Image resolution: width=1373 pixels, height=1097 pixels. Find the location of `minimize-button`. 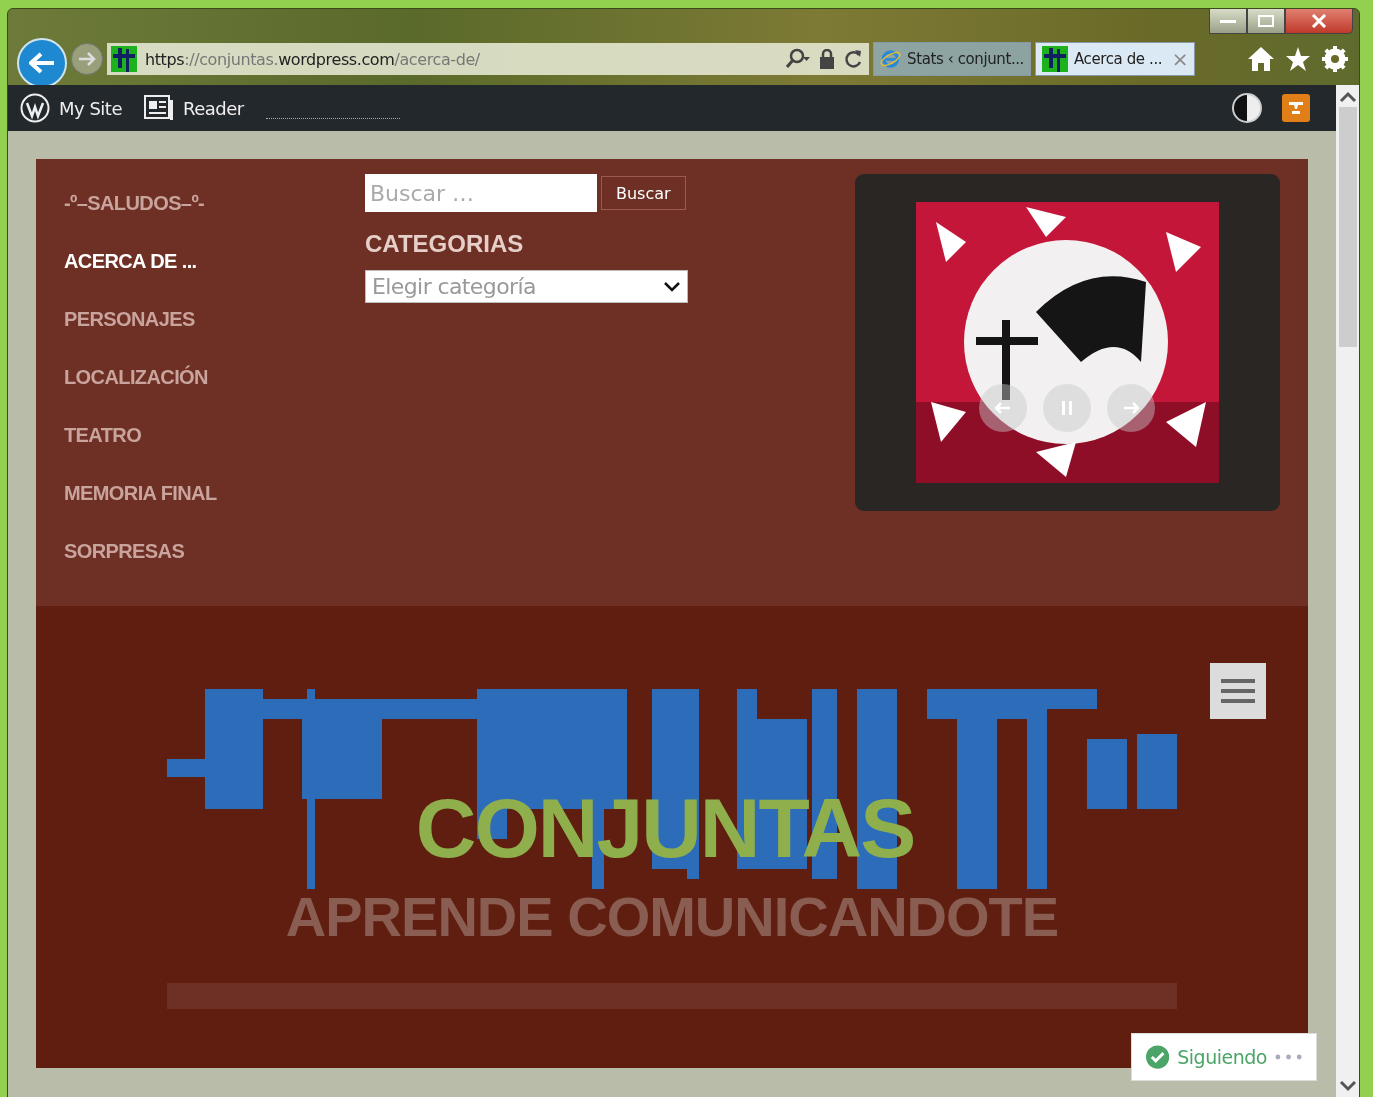

minimize-button is located at coordinates (1228, 21).